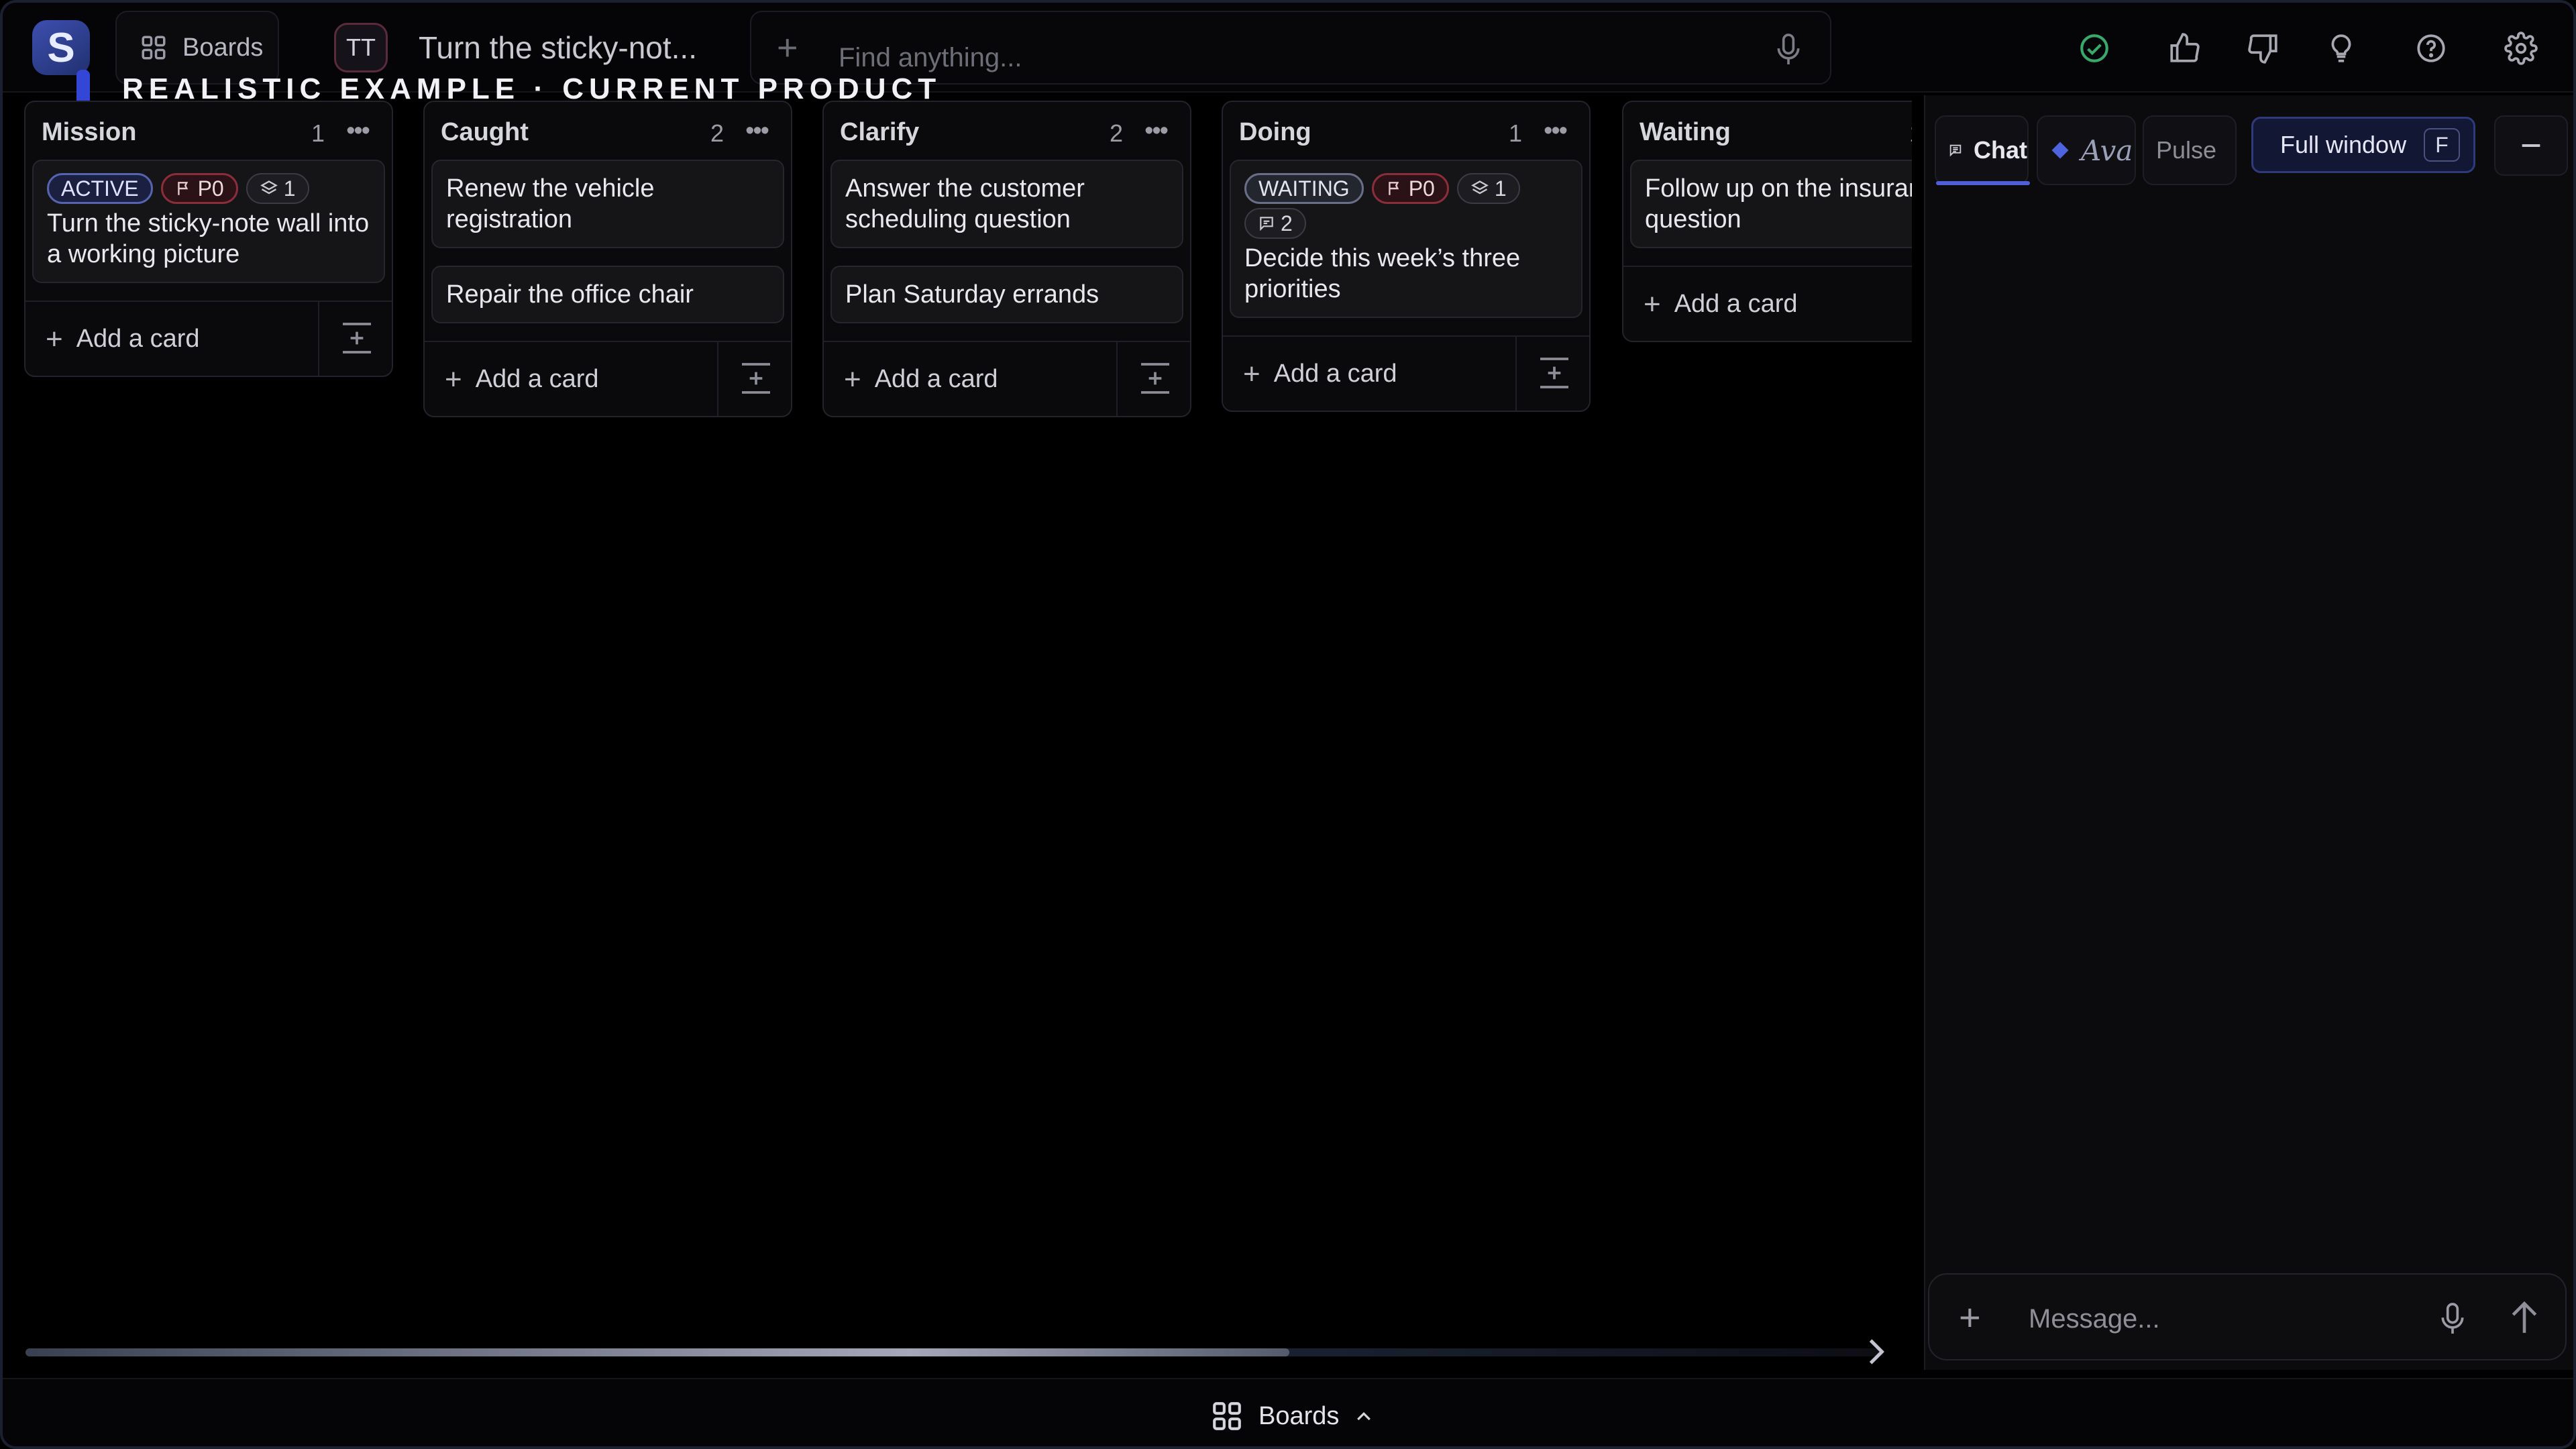  I want to click on check-circle-icon, so click(2094, 48).